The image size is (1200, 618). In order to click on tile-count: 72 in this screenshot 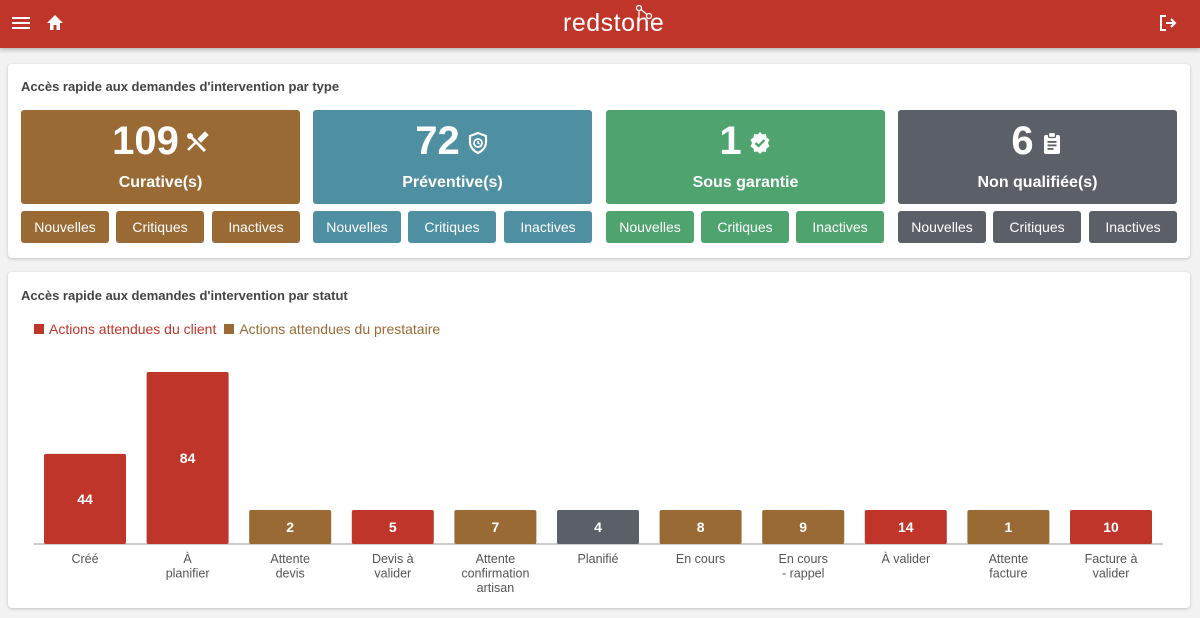, I will do `click(437, 141)`.